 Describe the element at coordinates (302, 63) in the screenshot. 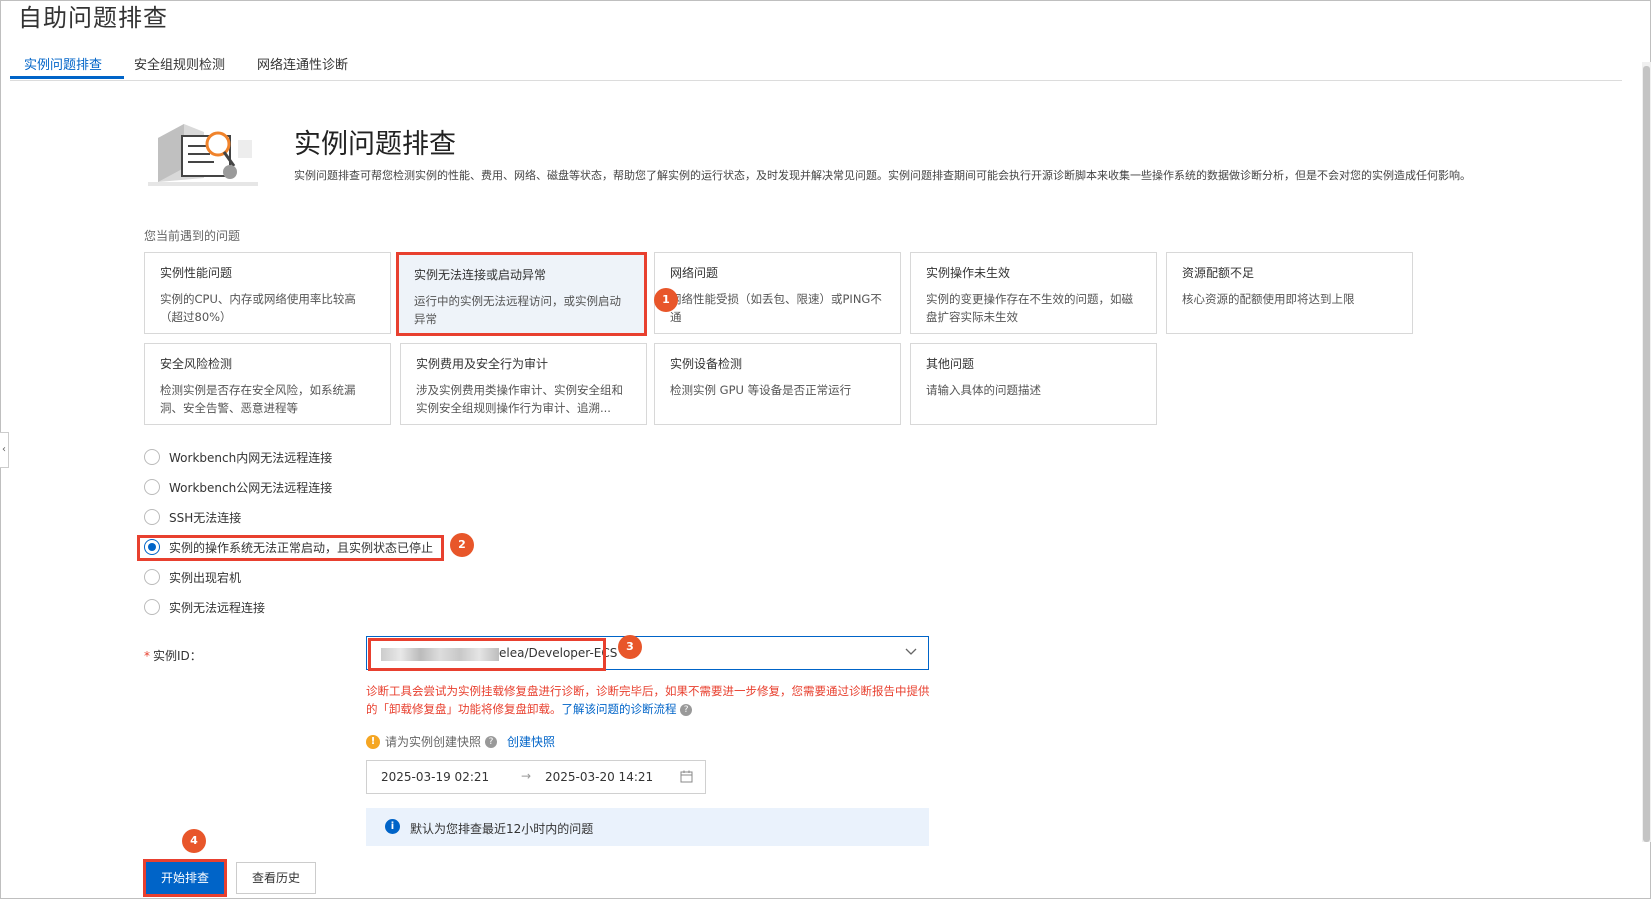

I see `tab-network-diagnosis: 网络连通性诊断` at that location.